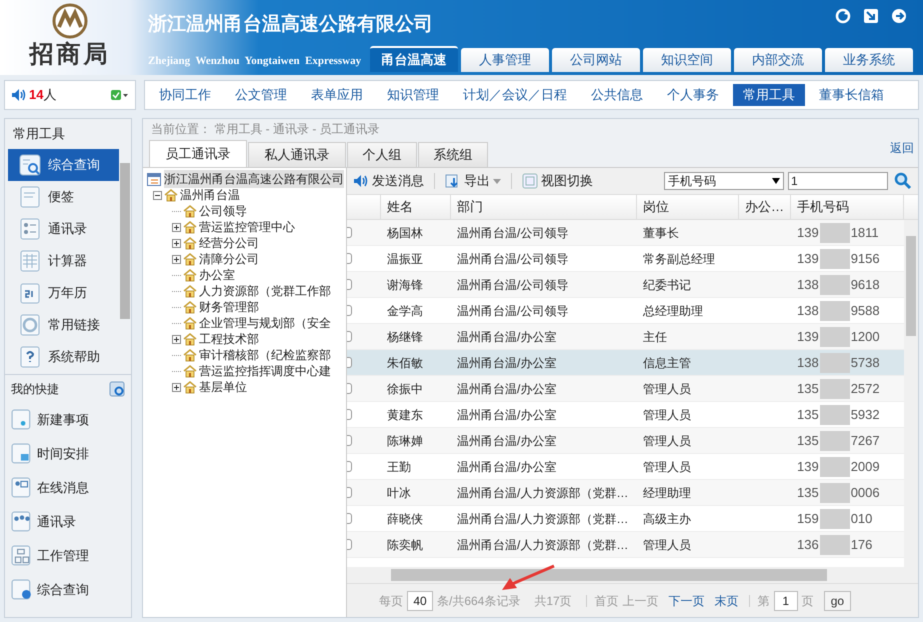  What do you see at coordinates (865, 467) in the screenshot?
I see `phone-number-end: 2009` at bounding box center [865, 467].